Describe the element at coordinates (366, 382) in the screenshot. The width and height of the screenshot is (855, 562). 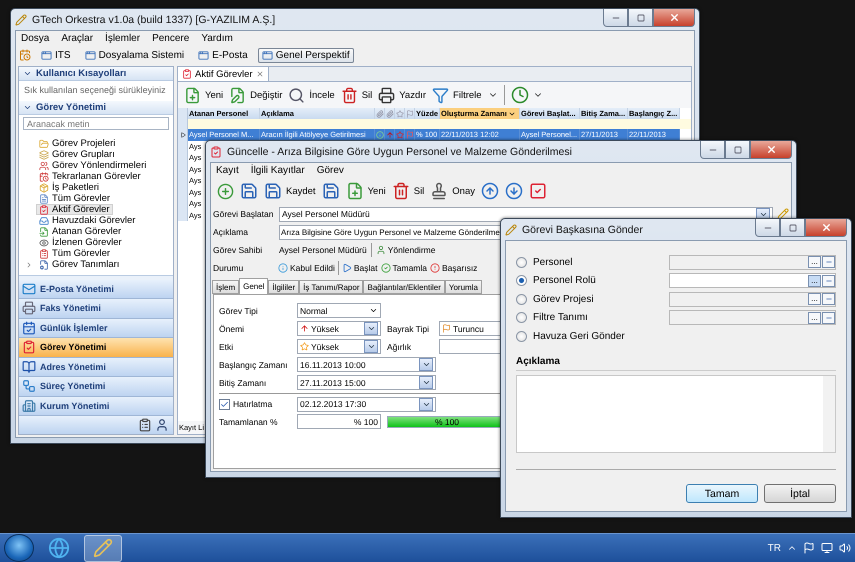
I see `end-date-field: 27.11.2013 15:00` at that location.